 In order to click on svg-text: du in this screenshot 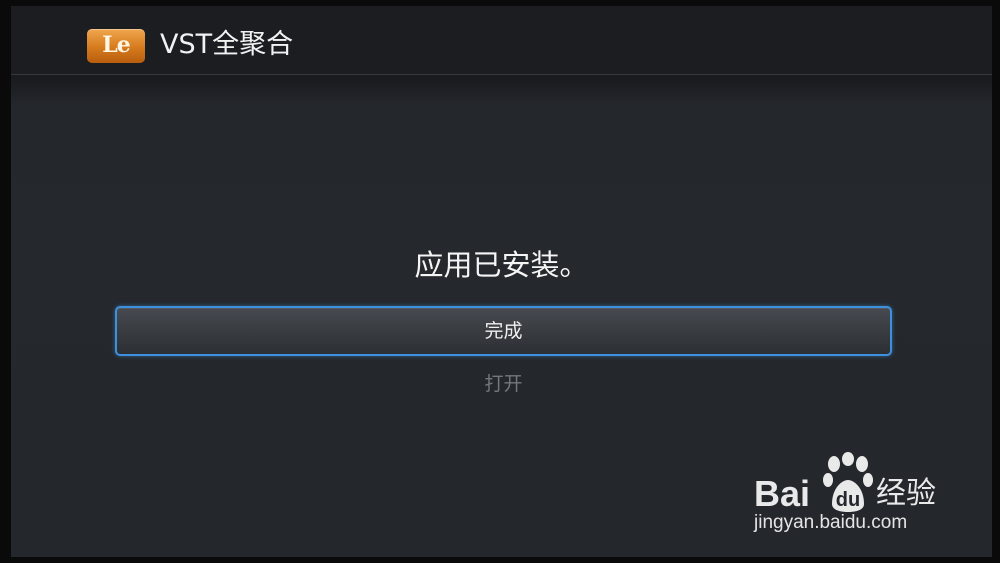, I will do `click(848, 500)`.